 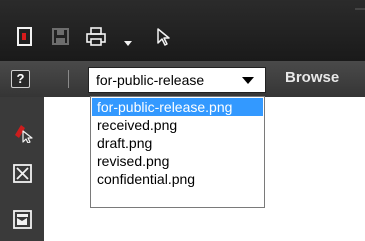 I want to click on stamp-select-value: for-public-release, so click(x=150, y=80).